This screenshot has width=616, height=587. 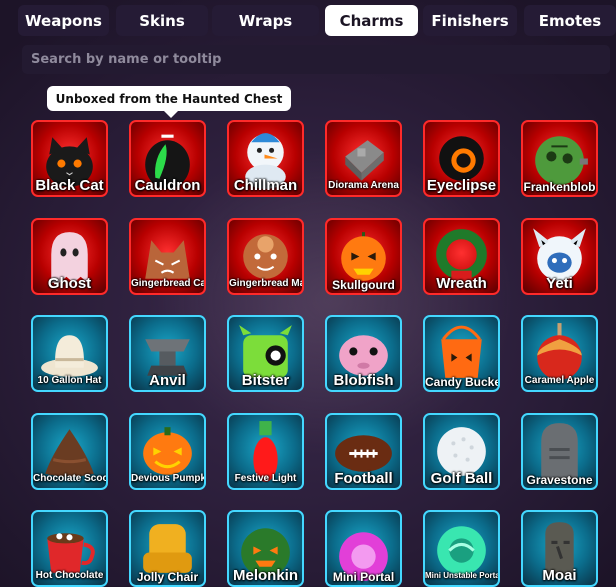 I want to click on charm-label: Gingerbread Cat, so click(x=168, y=283).